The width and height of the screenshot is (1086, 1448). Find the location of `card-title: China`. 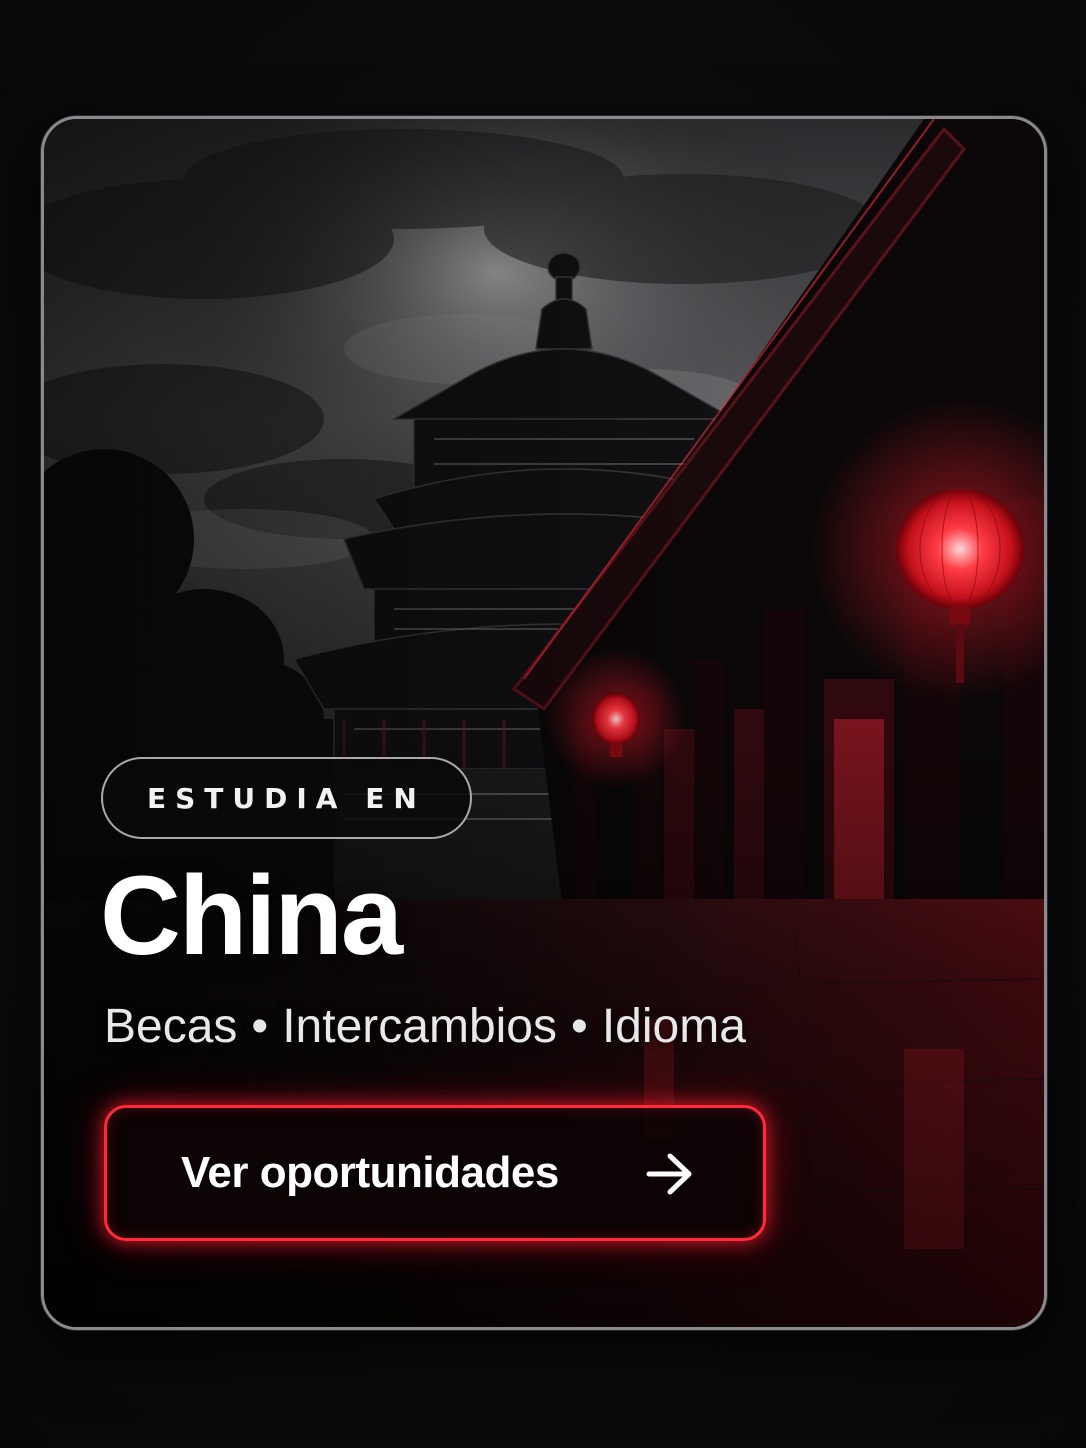

card-title: China is located at coordinates (251, 915).